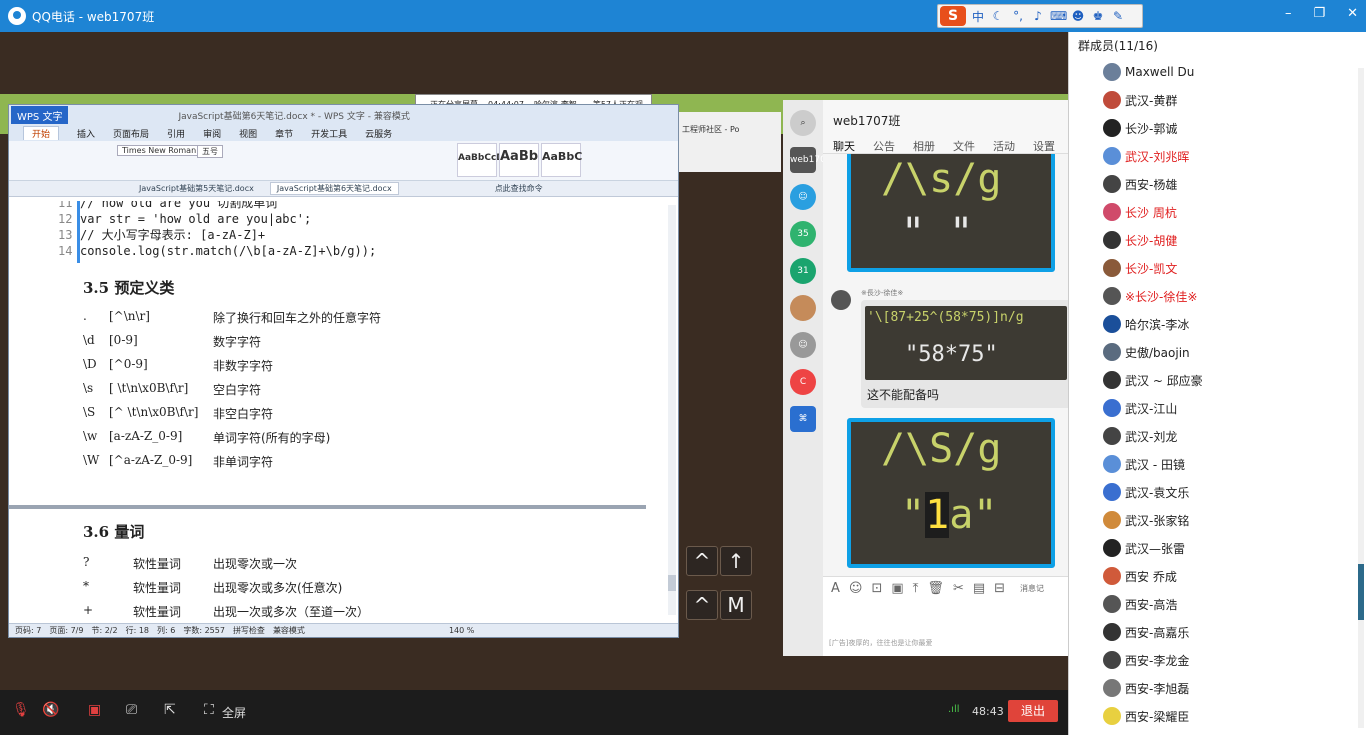  I want to click on member-scrollbar, so click(1361, 398).